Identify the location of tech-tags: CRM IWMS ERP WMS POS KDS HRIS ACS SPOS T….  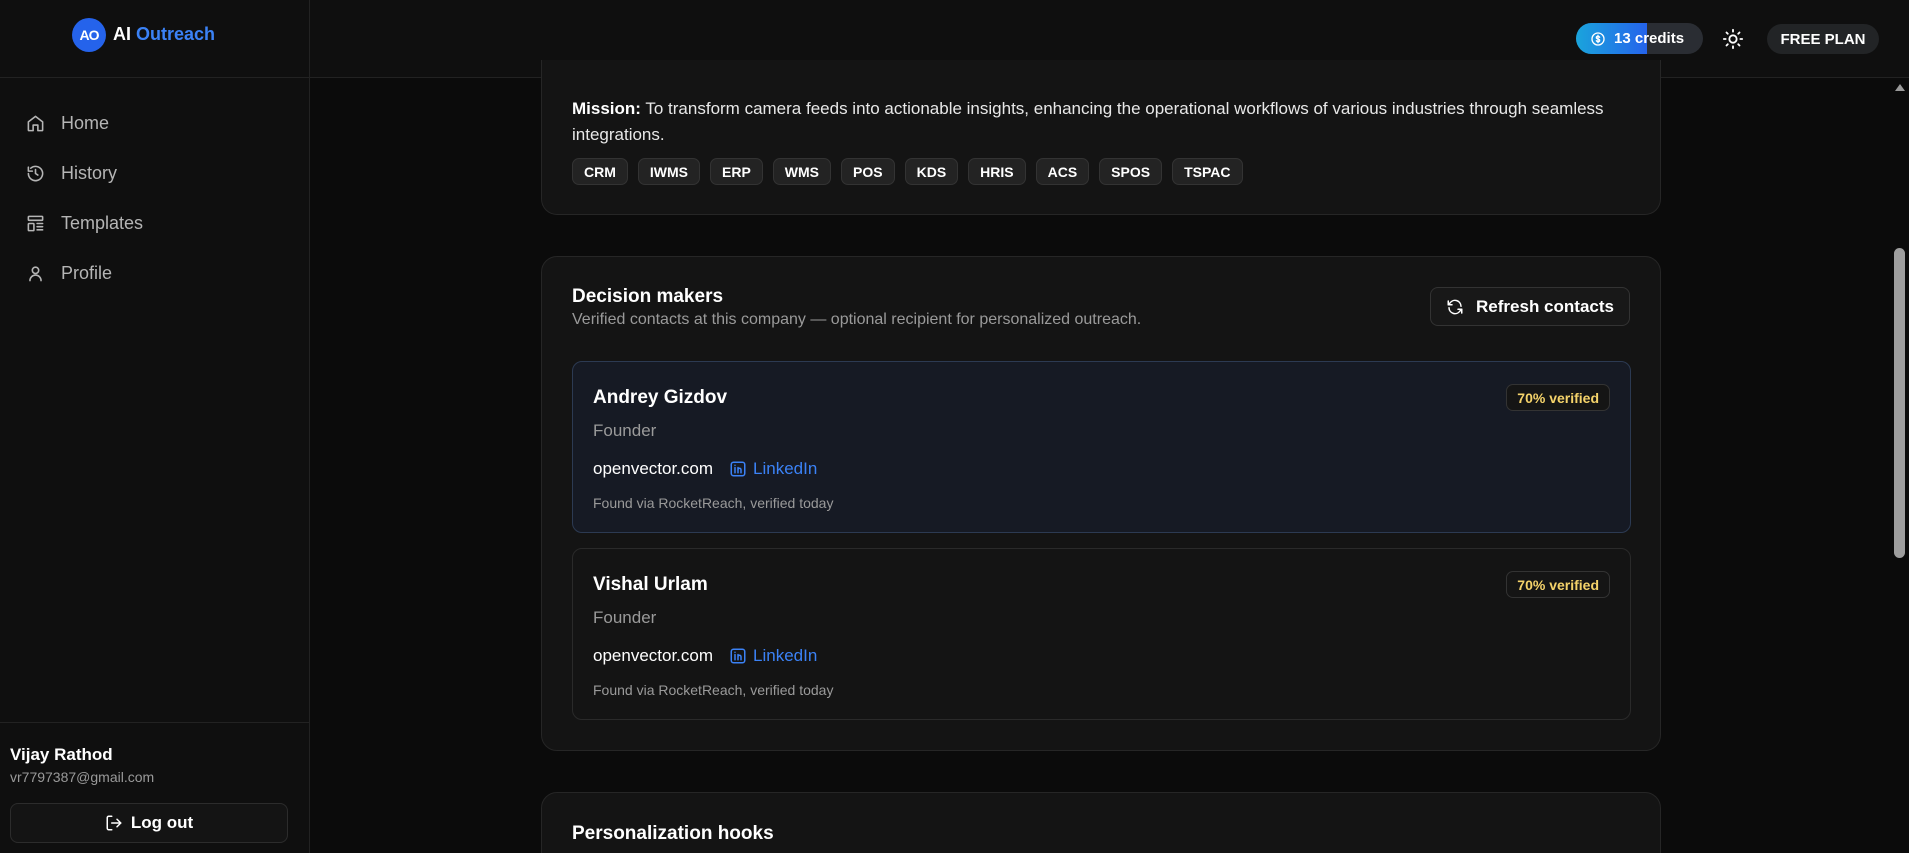
(907, 171).